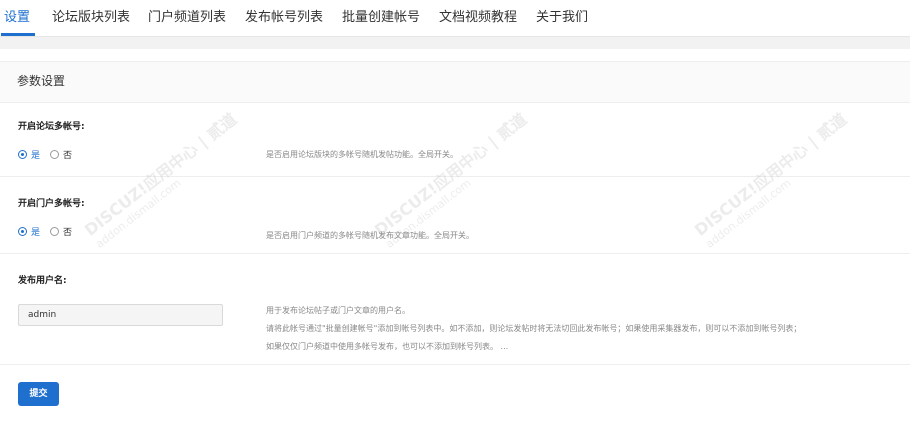 Image resolution: width=910 pixels, height=421 pixels. What do you see at coordinates (455, 82) in the screenshot?
I see `panel-header: 参数设置` at bounding box center [455, 82].